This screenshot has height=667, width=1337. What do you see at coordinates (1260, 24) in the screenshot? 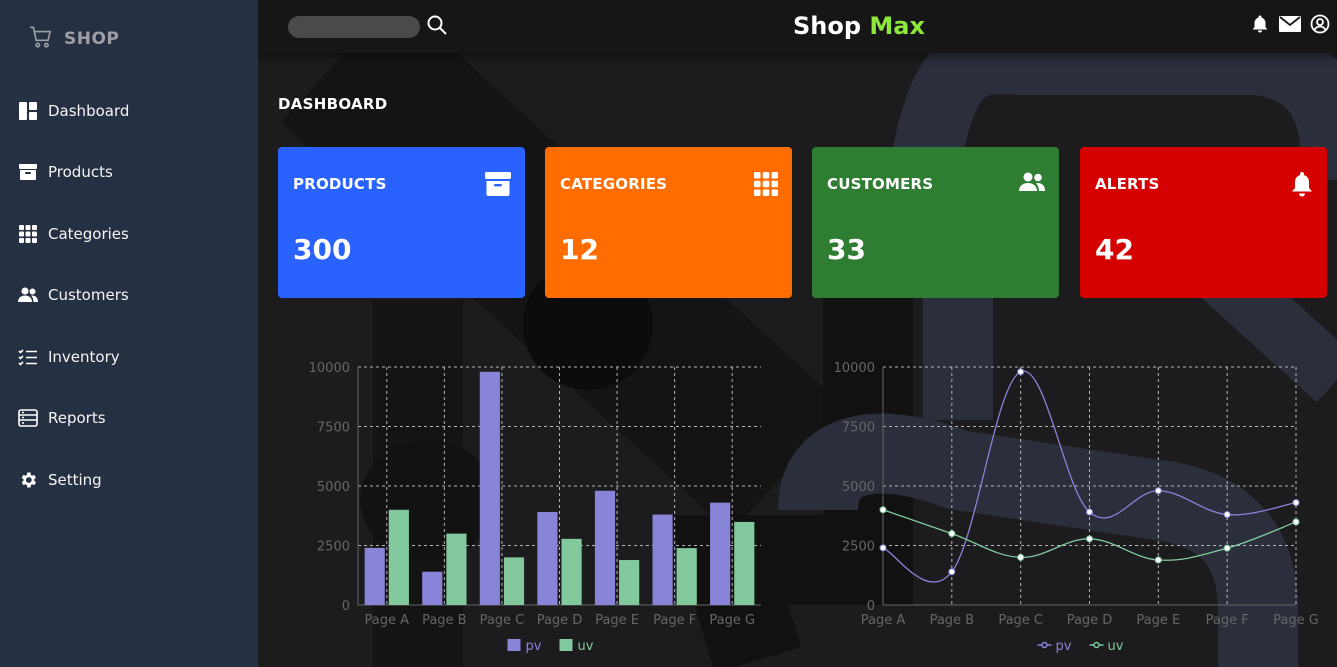
I see `notifications-bell-icon` at bounding box center [1260, 24].